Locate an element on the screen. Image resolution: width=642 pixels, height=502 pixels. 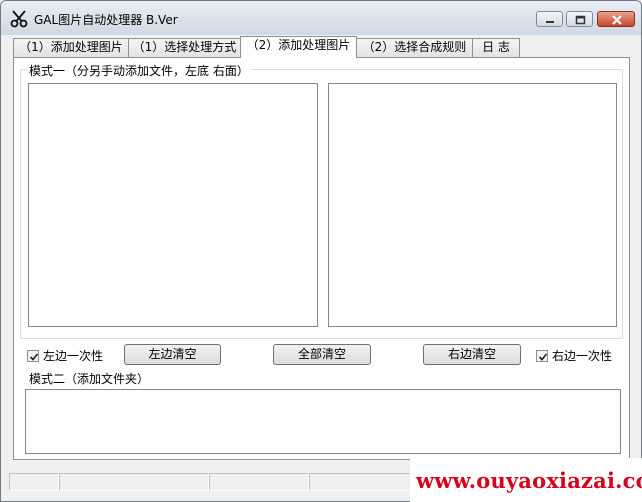
tab-add-images-1: （1）添加处理图片 is located at coordinates (71, 47).